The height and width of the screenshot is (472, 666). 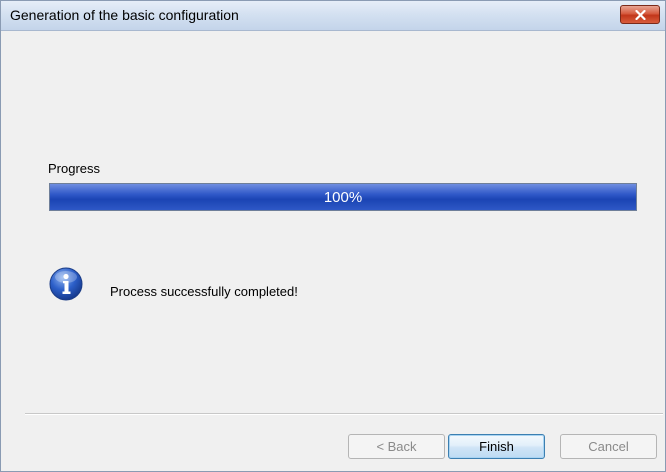 I want to click on back-button: < Back, so click(x=396, y=446).